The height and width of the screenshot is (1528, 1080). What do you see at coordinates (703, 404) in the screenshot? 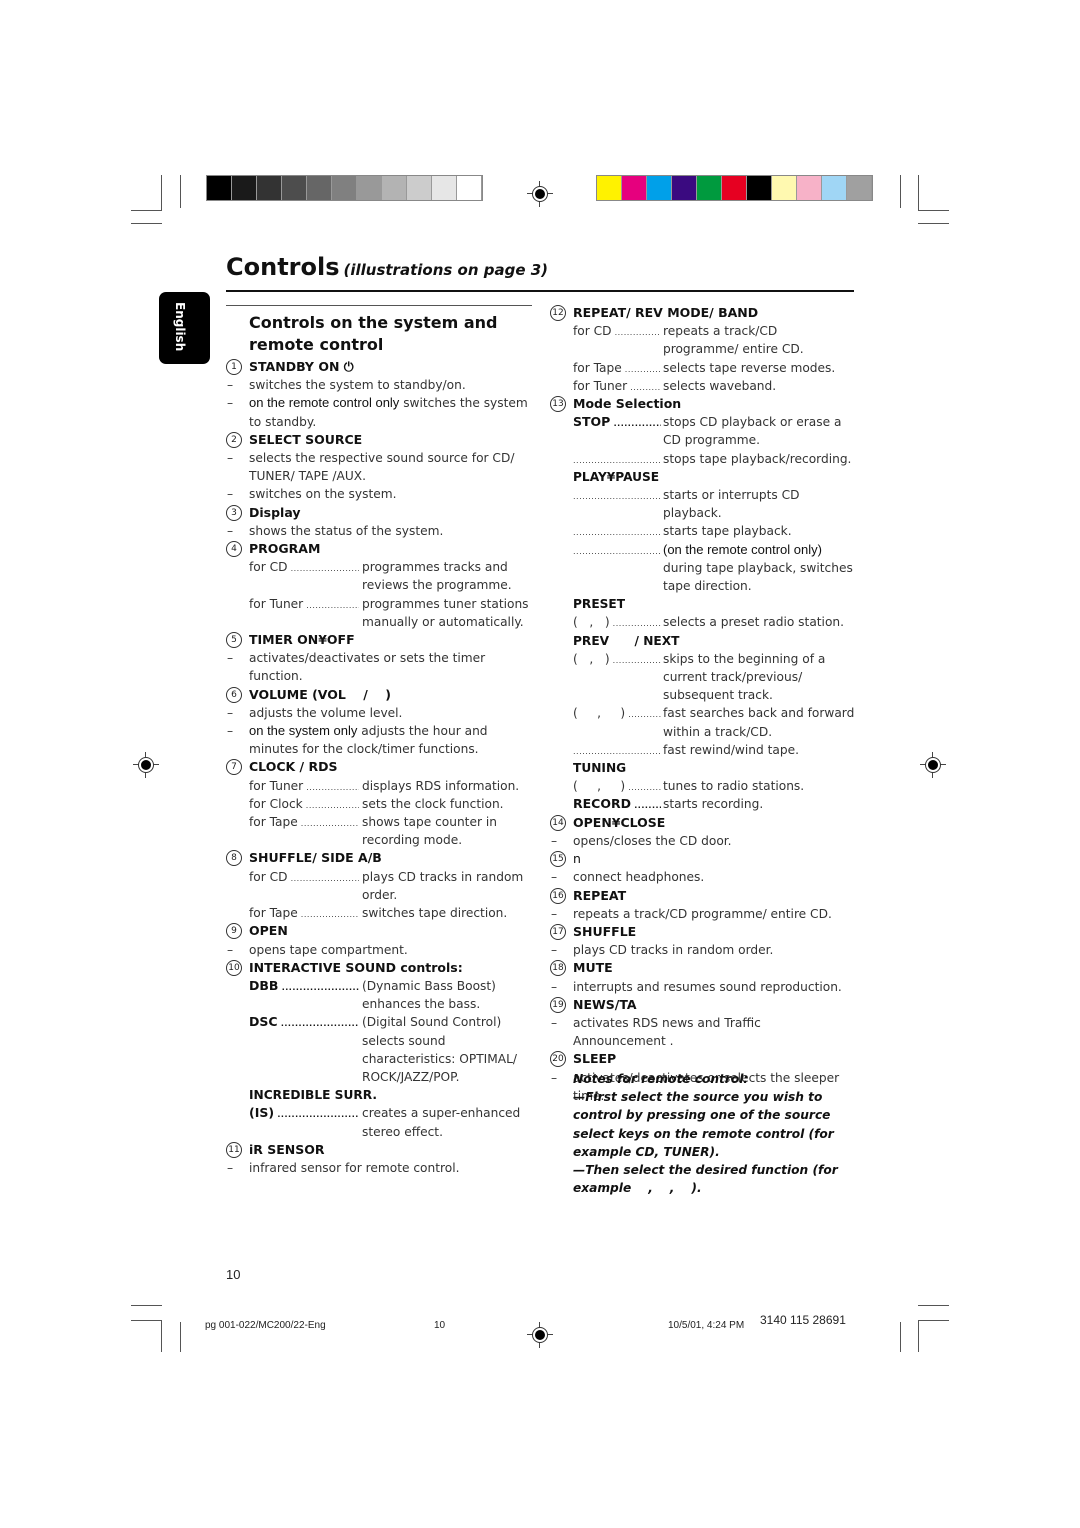
I see `control-item-mode-selection: 13 Mode Selection` at bounding box center [703, 404].